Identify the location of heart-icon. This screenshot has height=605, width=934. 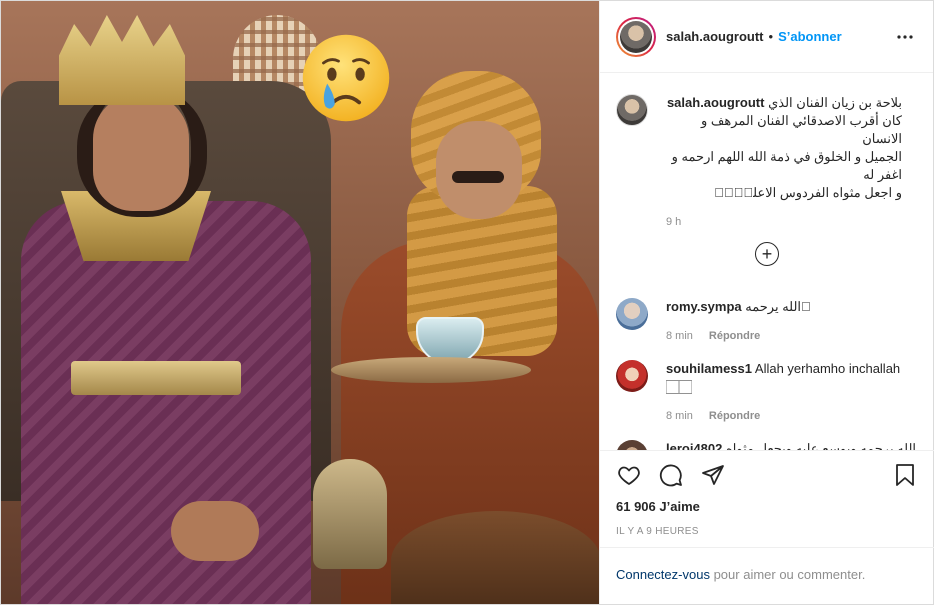
(629, 475).